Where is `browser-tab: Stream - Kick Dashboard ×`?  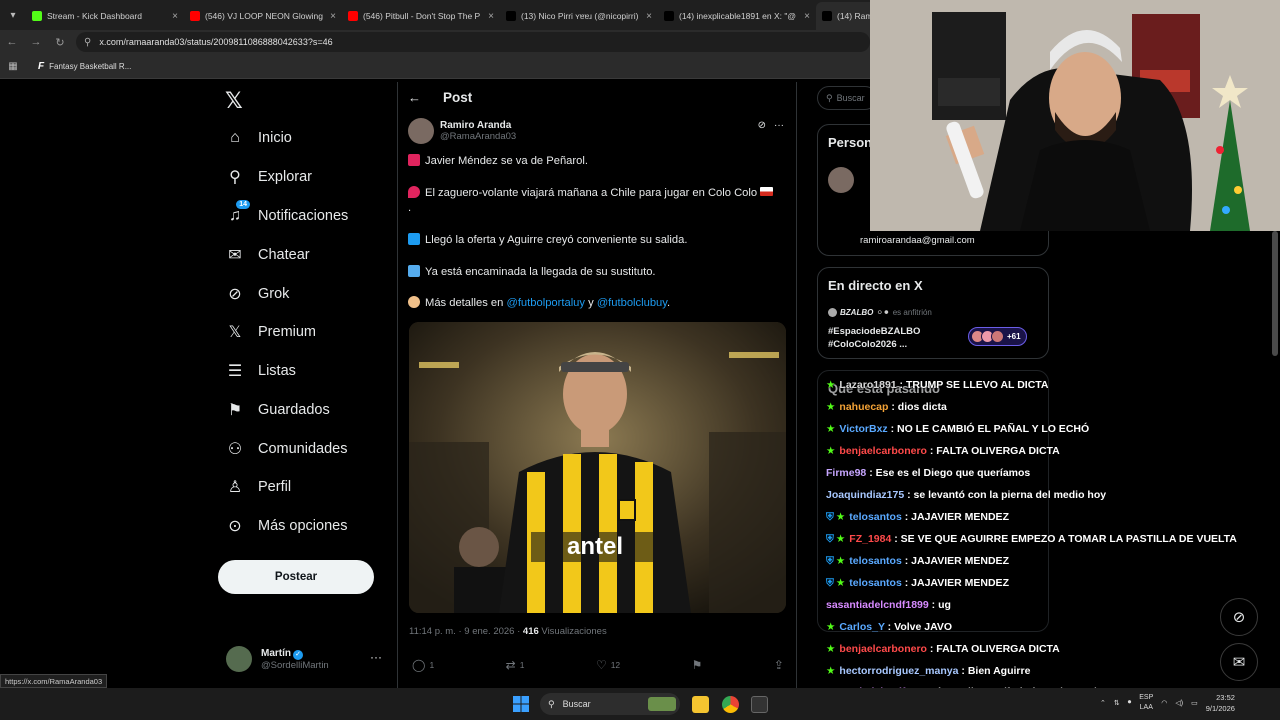 browser-tab: Stream - Kick Dashboard × is located at coordinates (105, 16).